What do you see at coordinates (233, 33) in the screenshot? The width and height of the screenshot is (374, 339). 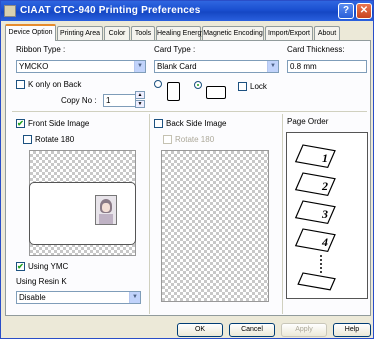 I see `tab-magnetic-encoding: Magnetic Encoding` at bounding box center [233, 33].